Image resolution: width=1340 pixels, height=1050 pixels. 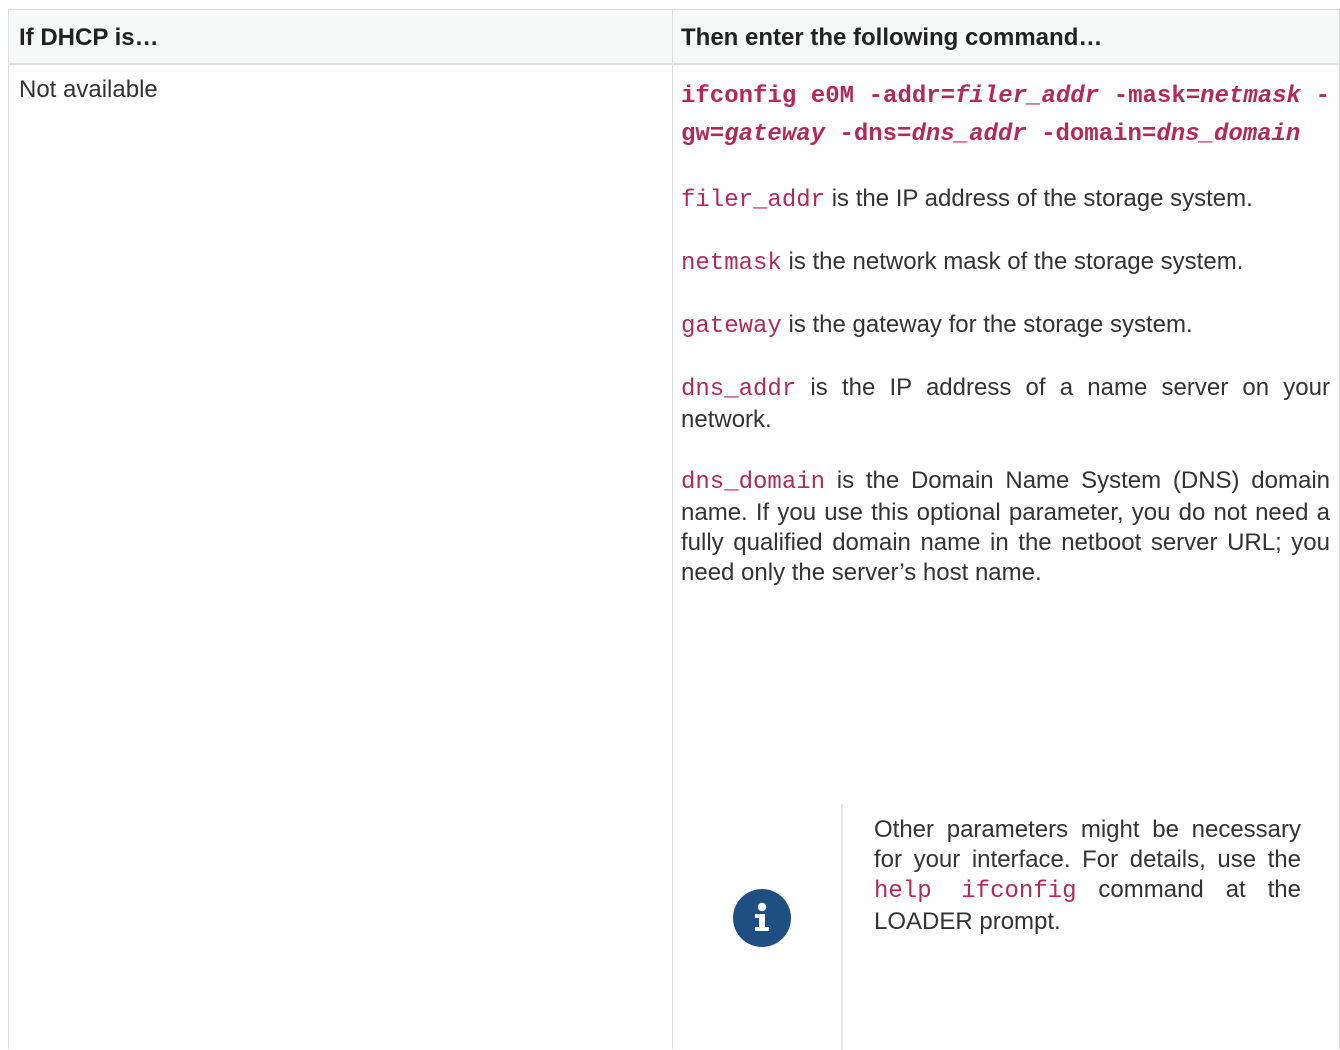 What do you see at coordinates (1228, 134) in the screenshot?
I see `cmd-var-dns-domain: dns_domain` at bounding box center [1228, 134].